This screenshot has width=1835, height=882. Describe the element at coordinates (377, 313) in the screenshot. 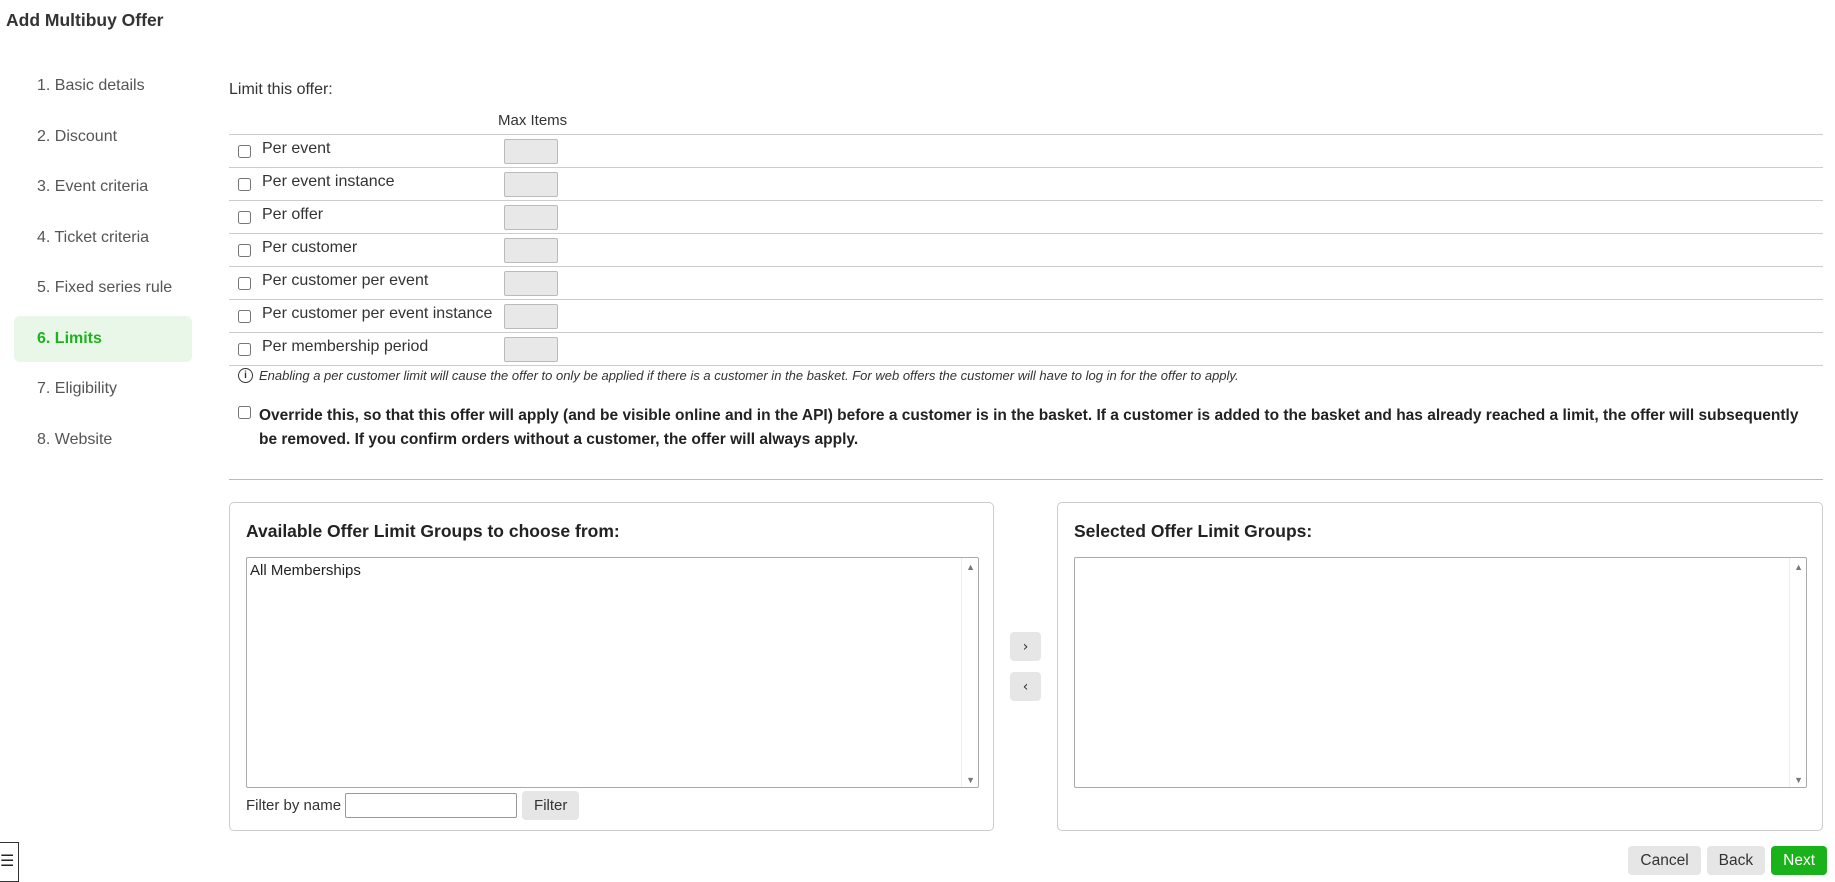

I see `limit-label: Per customer per event instance` at that location.